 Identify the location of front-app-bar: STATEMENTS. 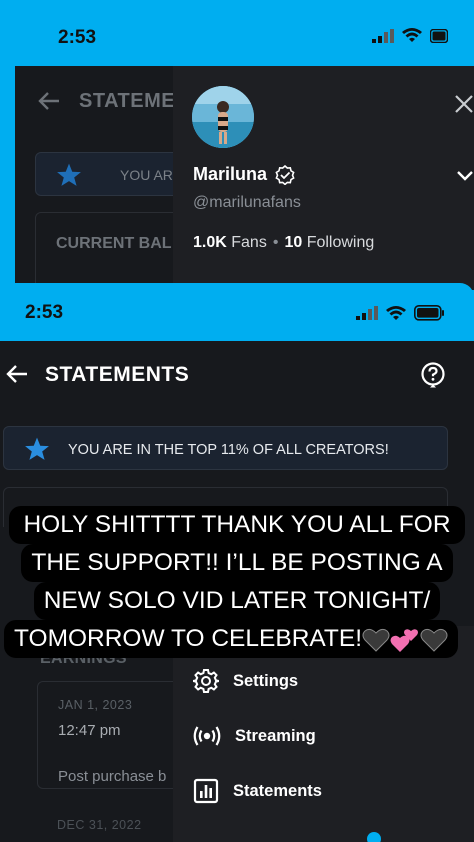
(237, 374).